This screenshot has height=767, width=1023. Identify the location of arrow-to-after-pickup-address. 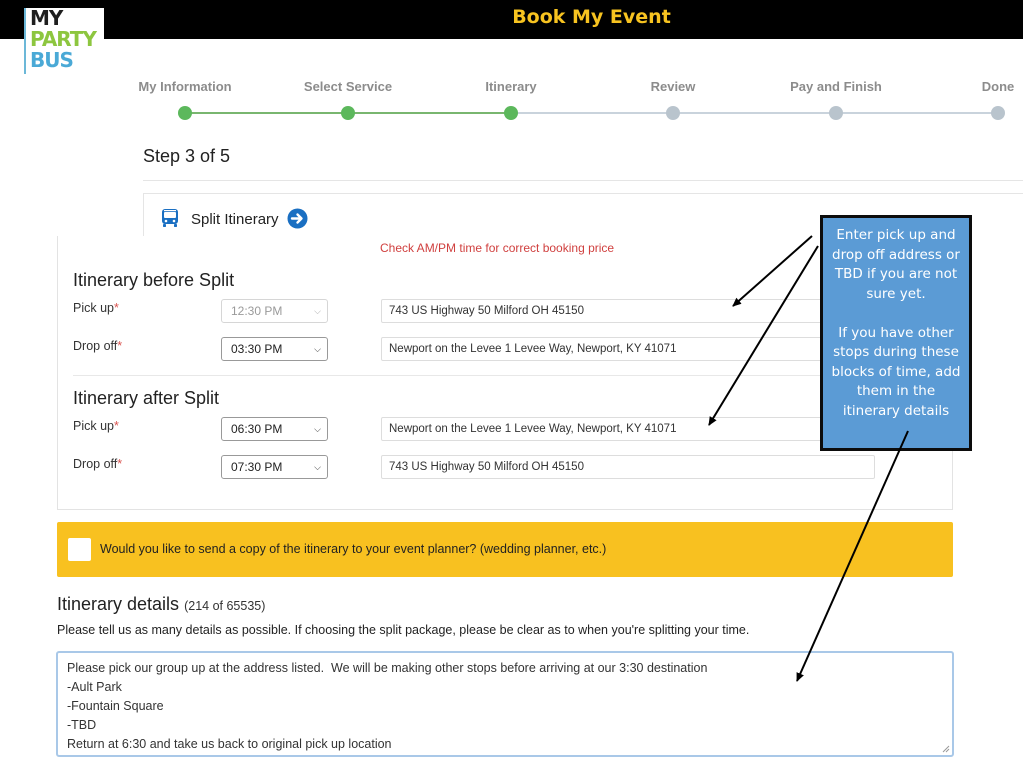
(763, 335).